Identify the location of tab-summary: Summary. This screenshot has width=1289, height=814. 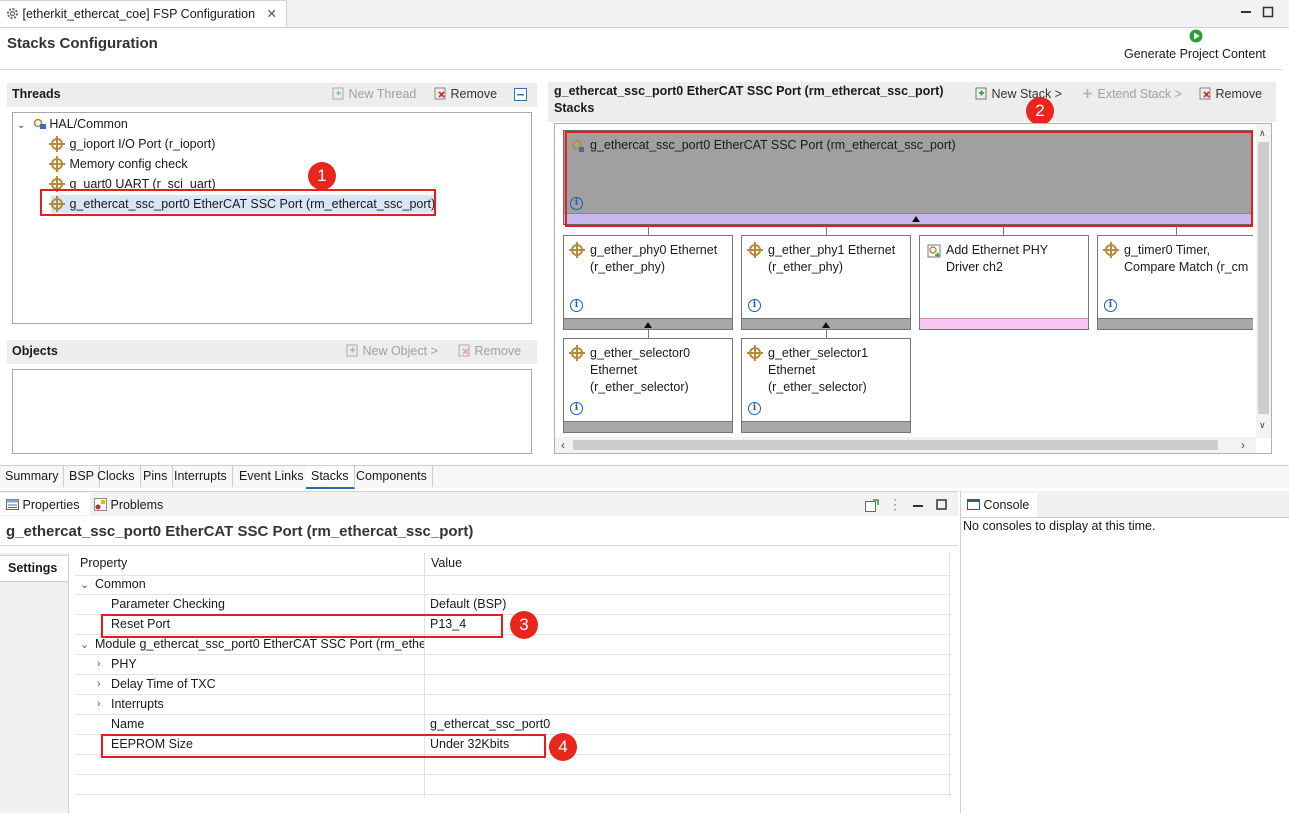
(32, 476).